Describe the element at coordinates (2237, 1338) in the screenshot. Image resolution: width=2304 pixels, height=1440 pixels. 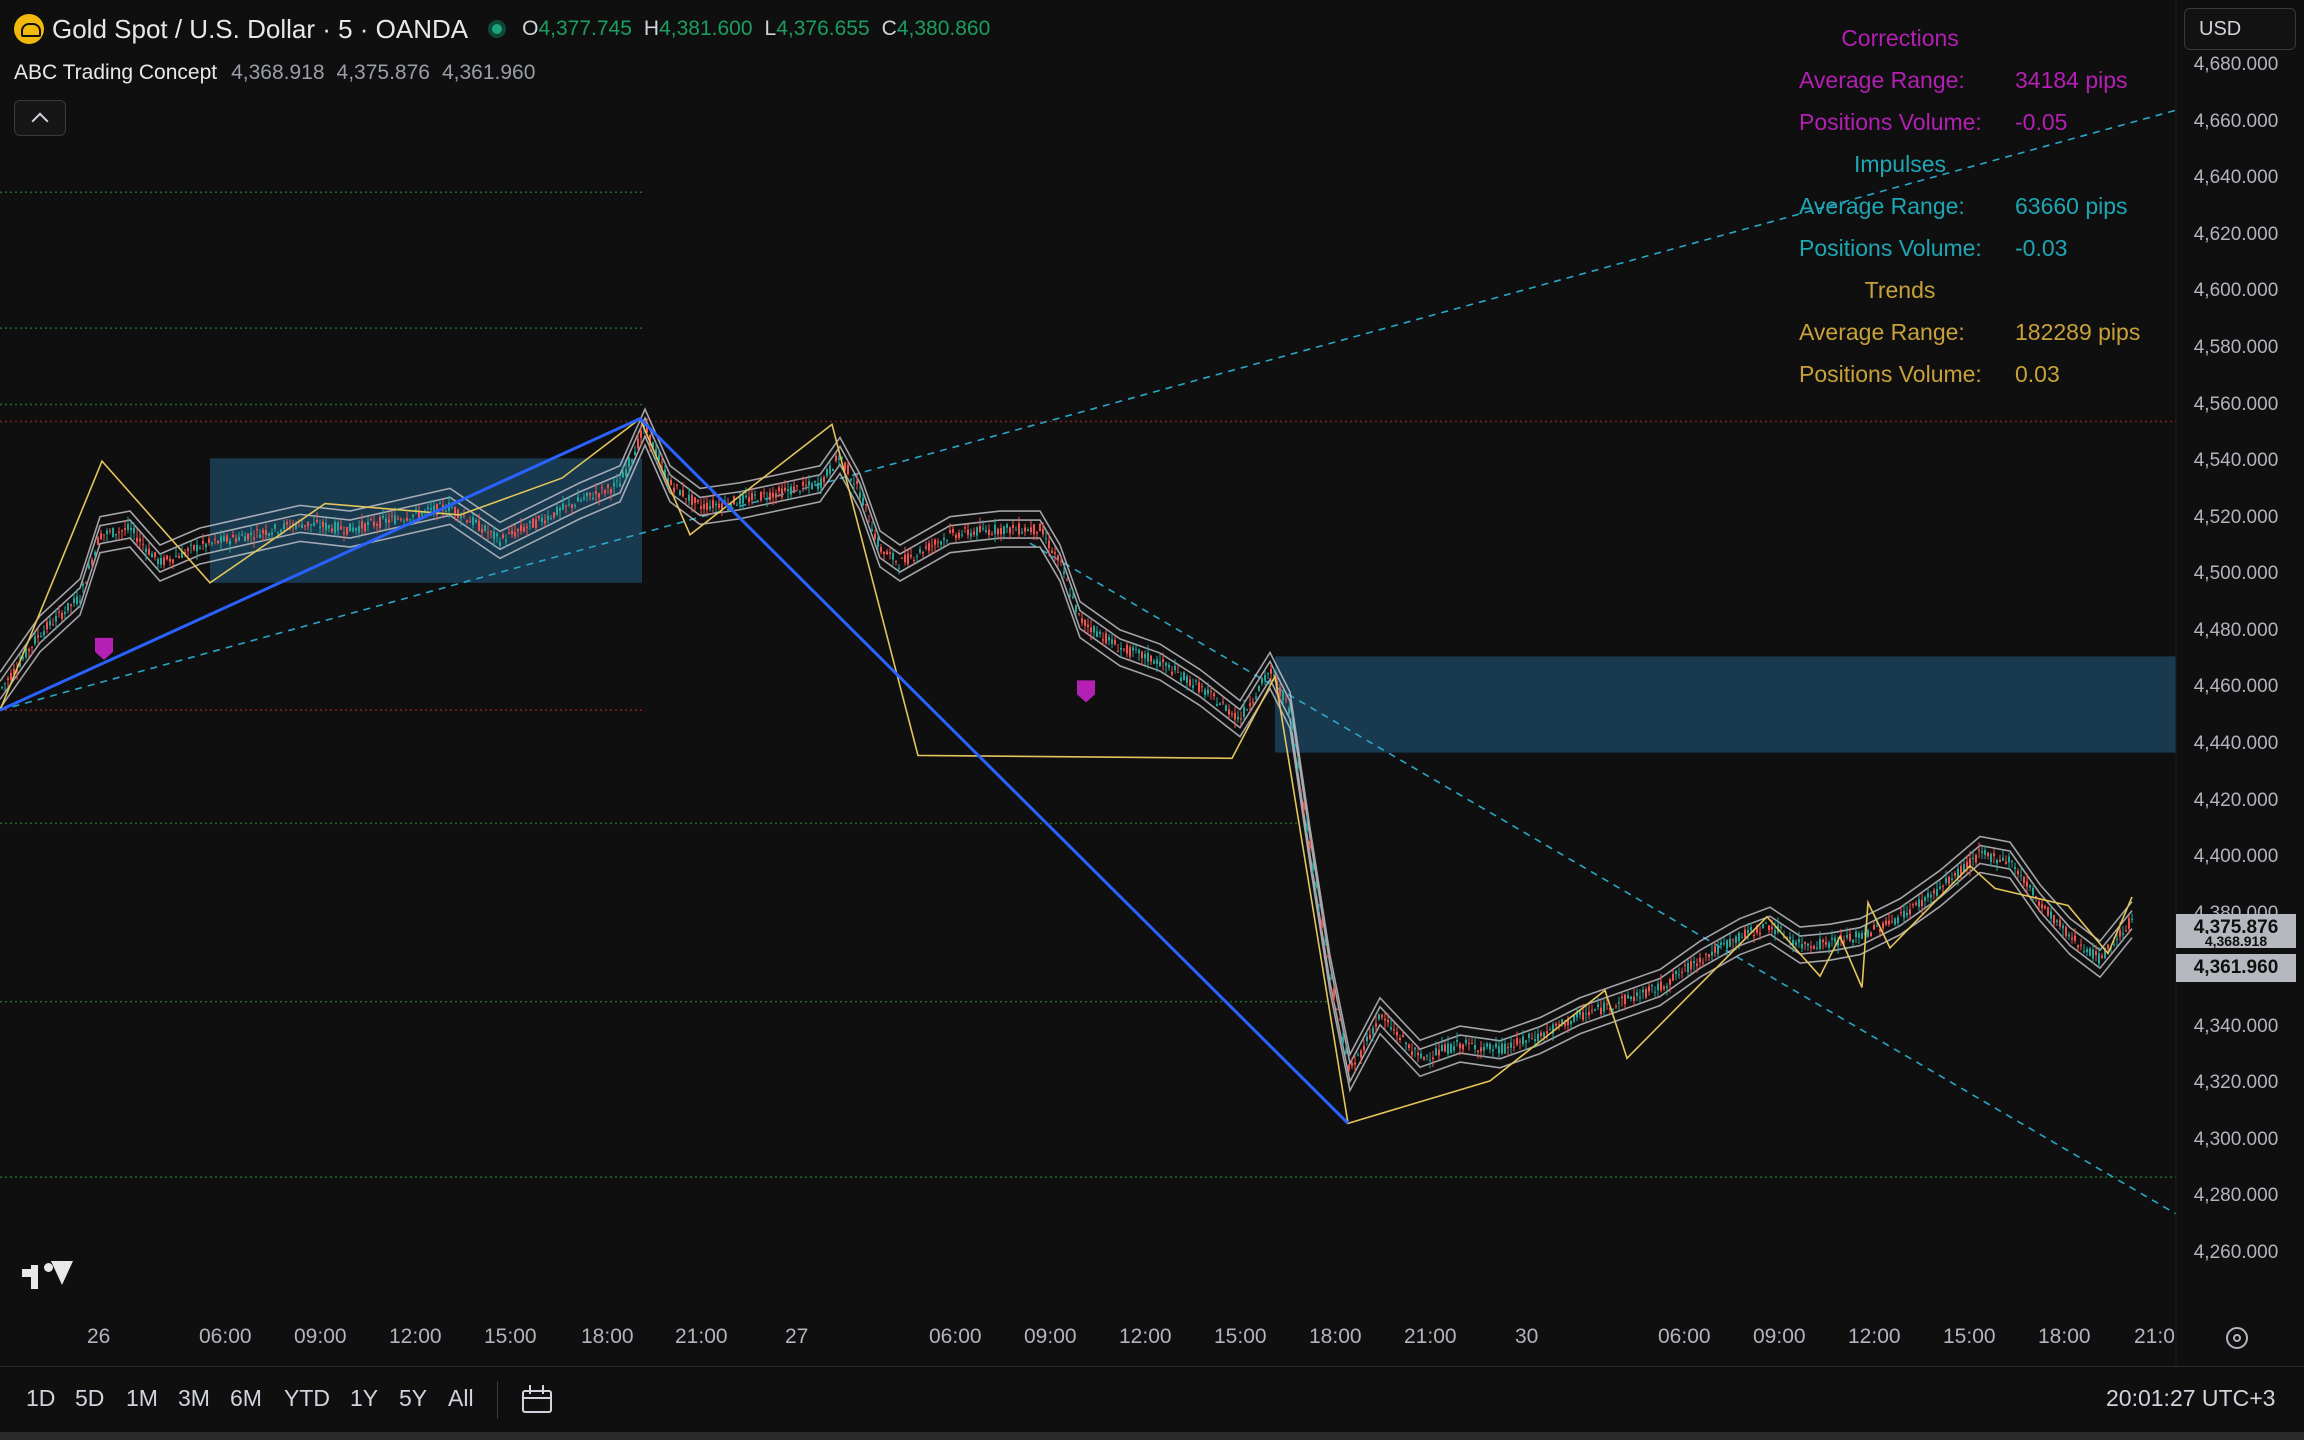
I see `settings-gear-icon` at that location.